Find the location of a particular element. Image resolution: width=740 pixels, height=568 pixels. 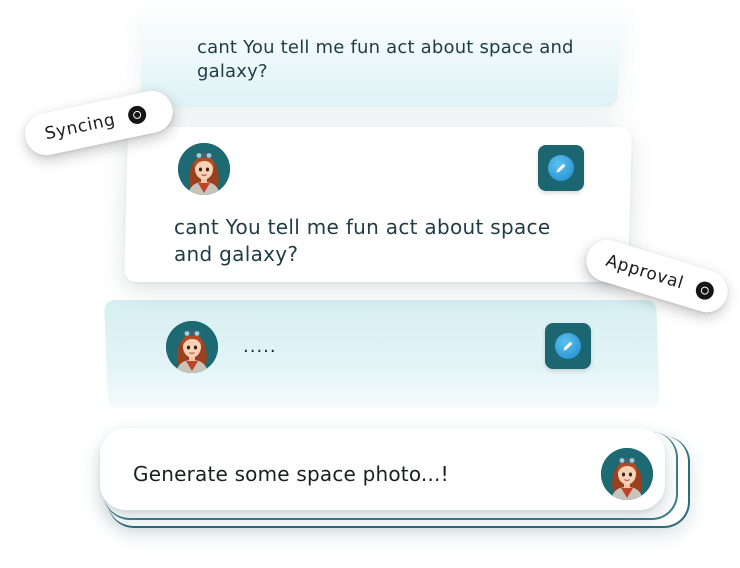

edit-response-button is located at coordinates (568, 346).